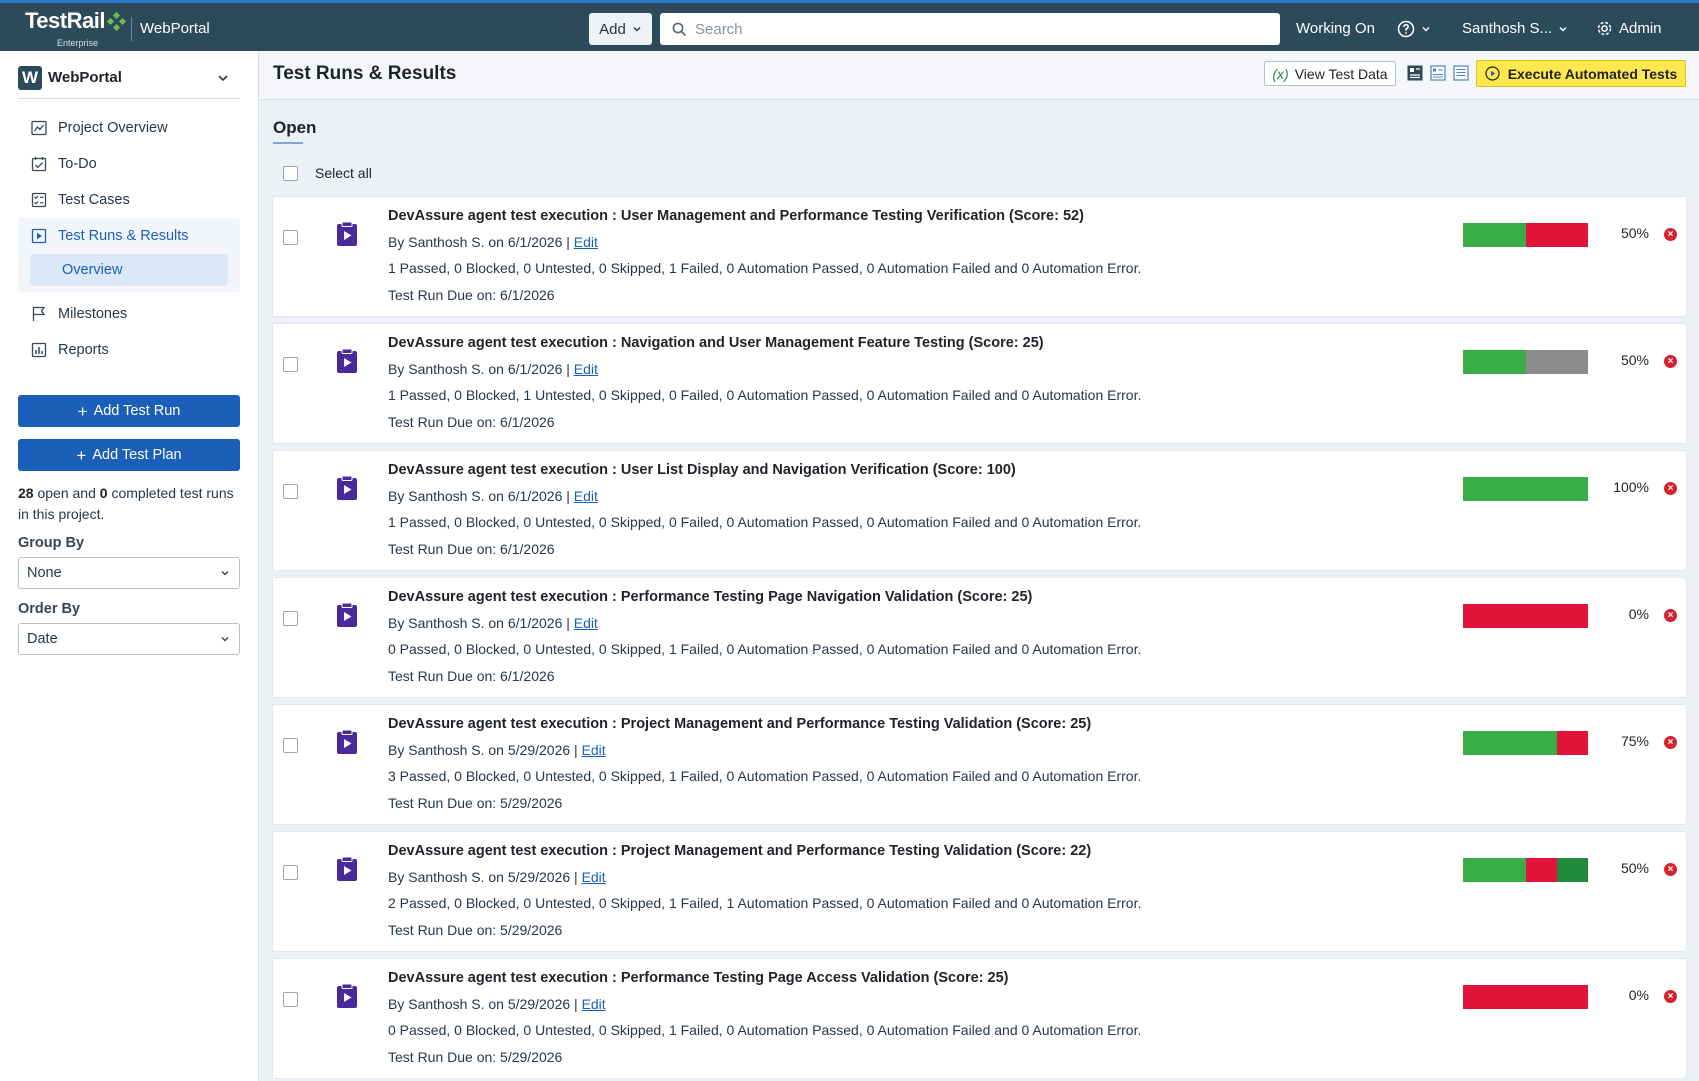 The image size is (1699, 1081). Describe the element at coordinates (479, 623) in the screenshot. I see `test-run-author: By Santhosh S. on 6/1/2026 |` at that location.